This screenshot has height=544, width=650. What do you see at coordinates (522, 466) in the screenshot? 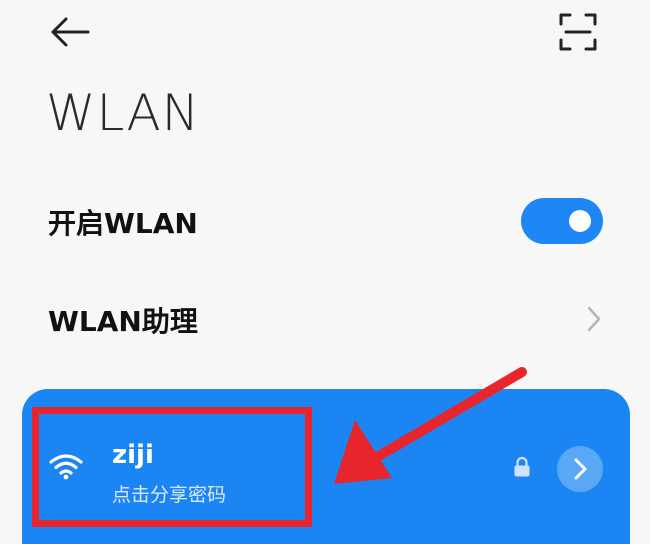
I see `lock-icon` at bounding box center [522, 466].